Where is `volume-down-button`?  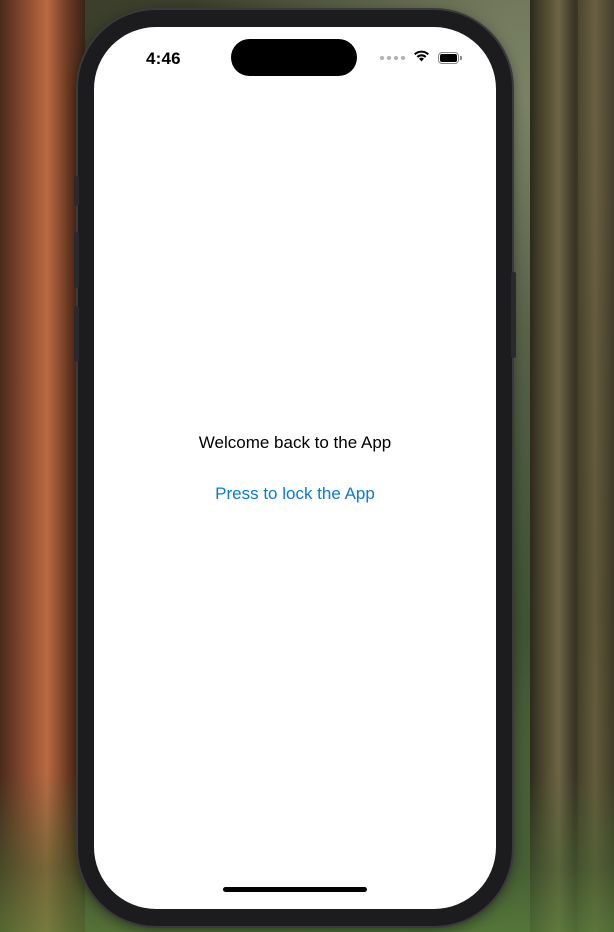 volume-down-button is located at coordinates (76, 334).